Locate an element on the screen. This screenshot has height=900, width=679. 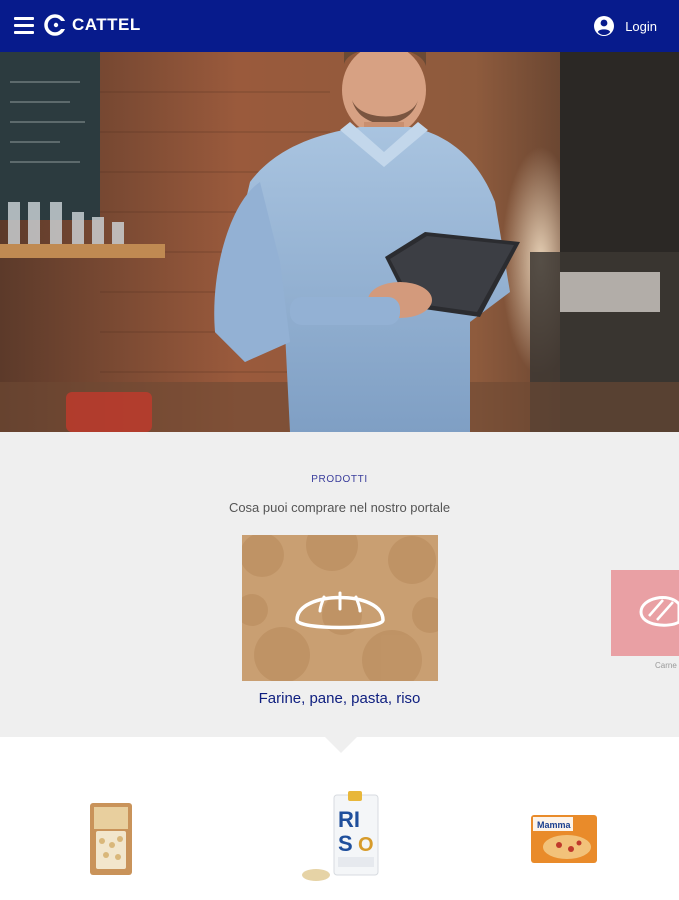
section-subtitle: Cosa puoi comprare nel nostro portale is located at coordinates (339, 507).